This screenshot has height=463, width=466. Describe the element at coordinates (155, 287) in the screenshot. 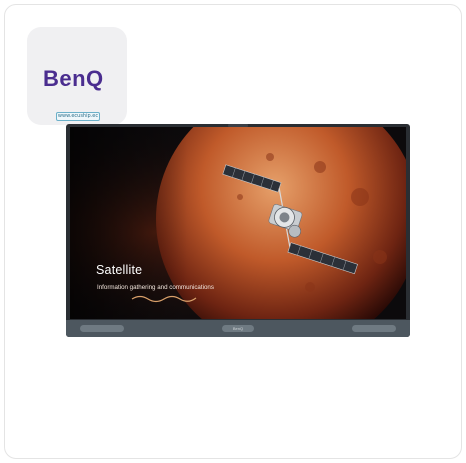

I see `screen-subtitle: Information gathering and communications` at that location.